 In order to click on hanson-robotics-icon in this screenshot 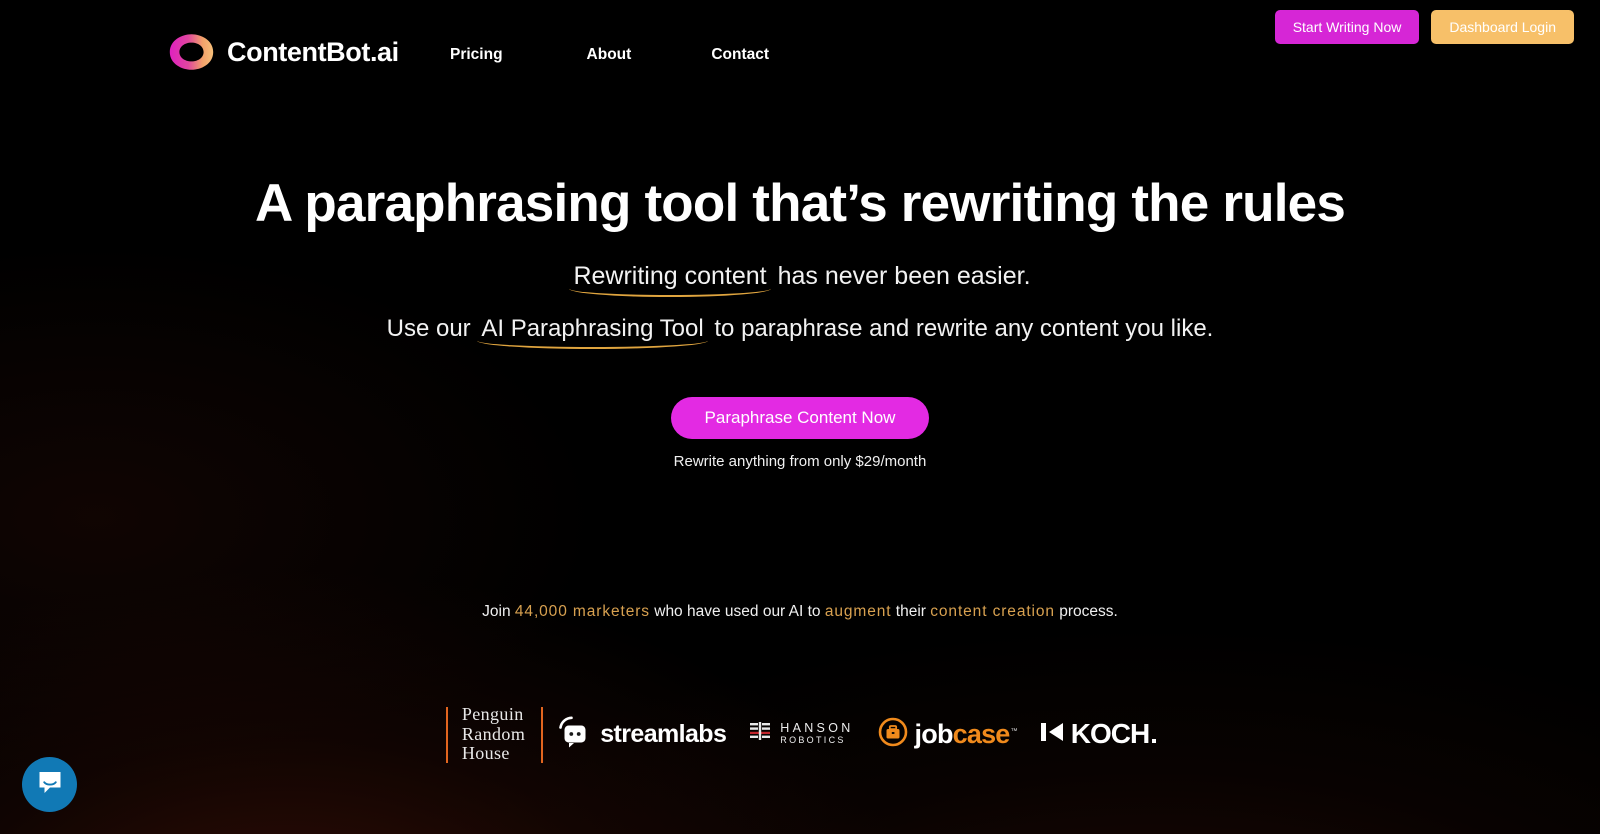, I will do `click(761, 734)`.